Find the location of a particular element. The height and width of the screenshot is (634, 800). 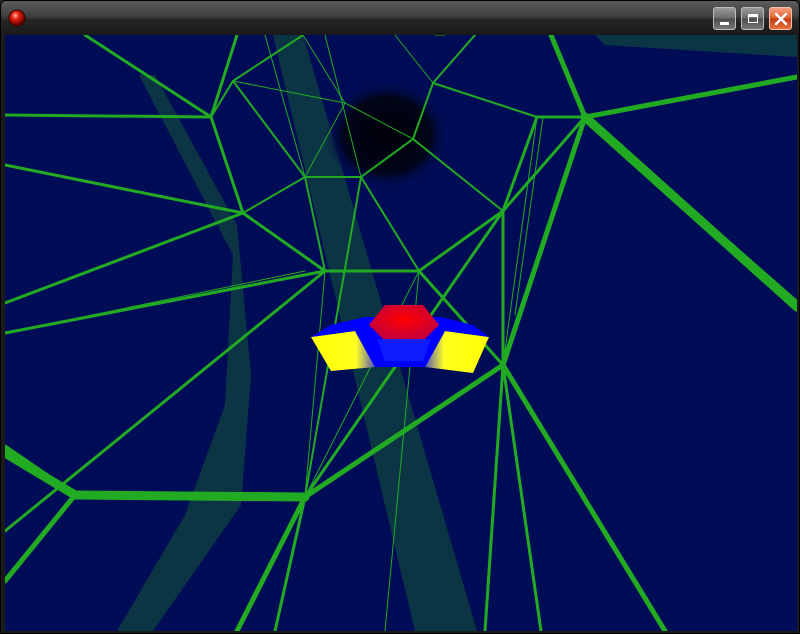

close-button is located at coordinates (780, 18).